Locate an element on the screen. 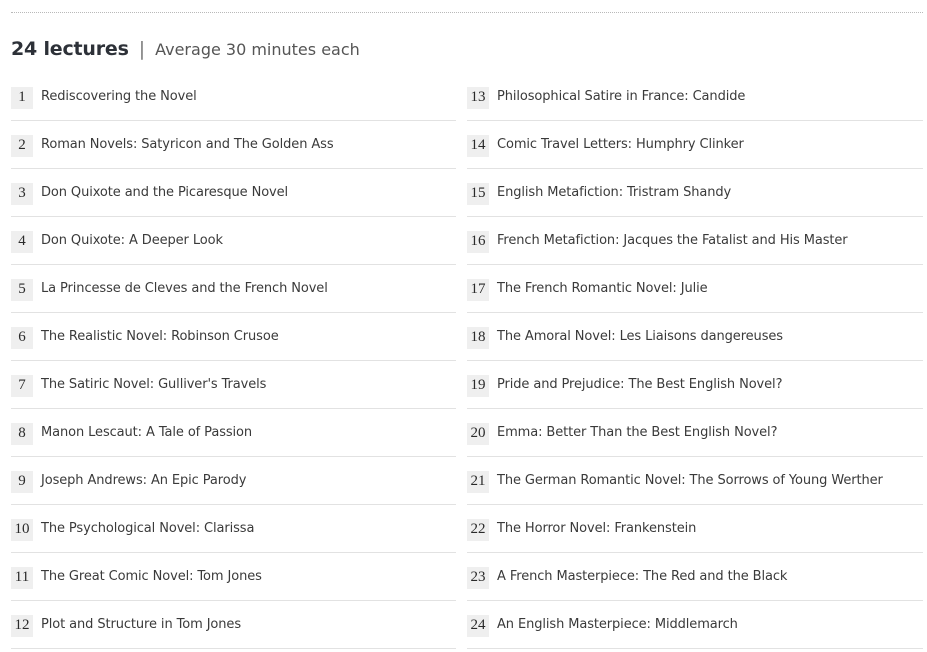 Image resolution: width=927 pixels, height=652 pixels. lectures-header: 24 lectures | Average 30 minutes each is located at coordinates (185, 49).